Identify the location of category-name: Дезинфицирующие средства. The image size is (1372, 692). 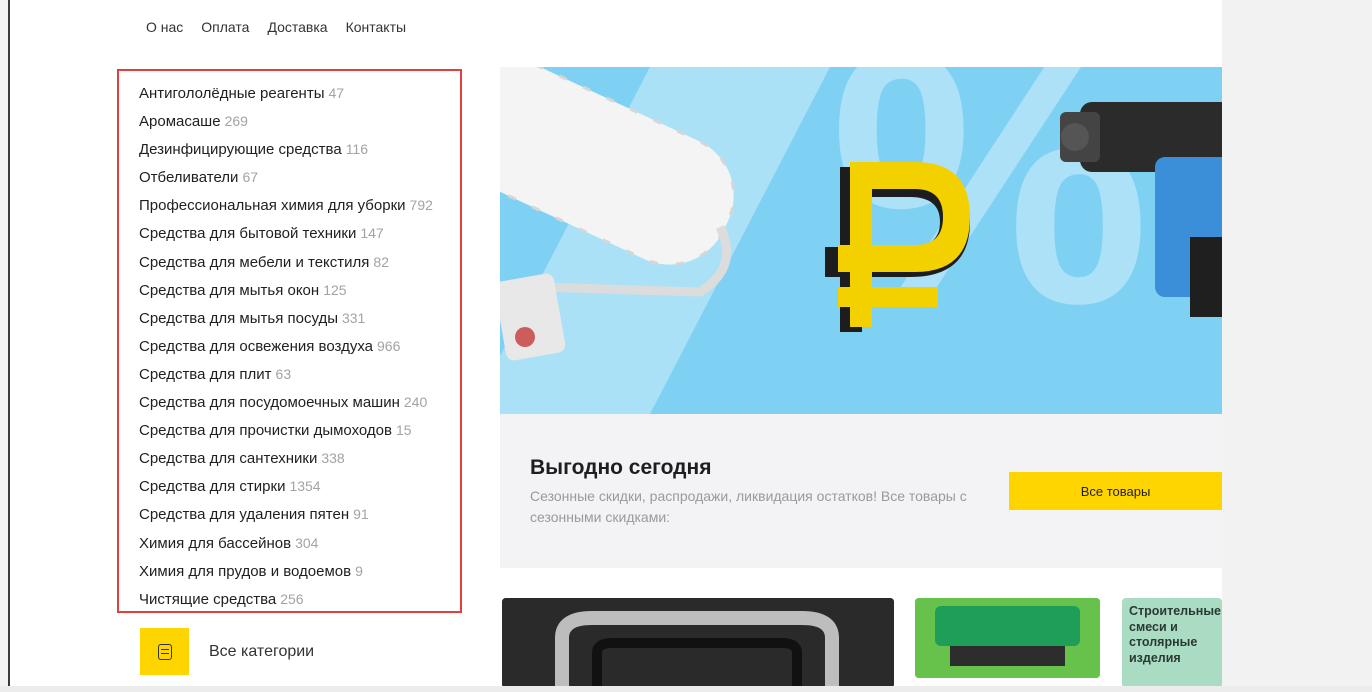
(240, 150).